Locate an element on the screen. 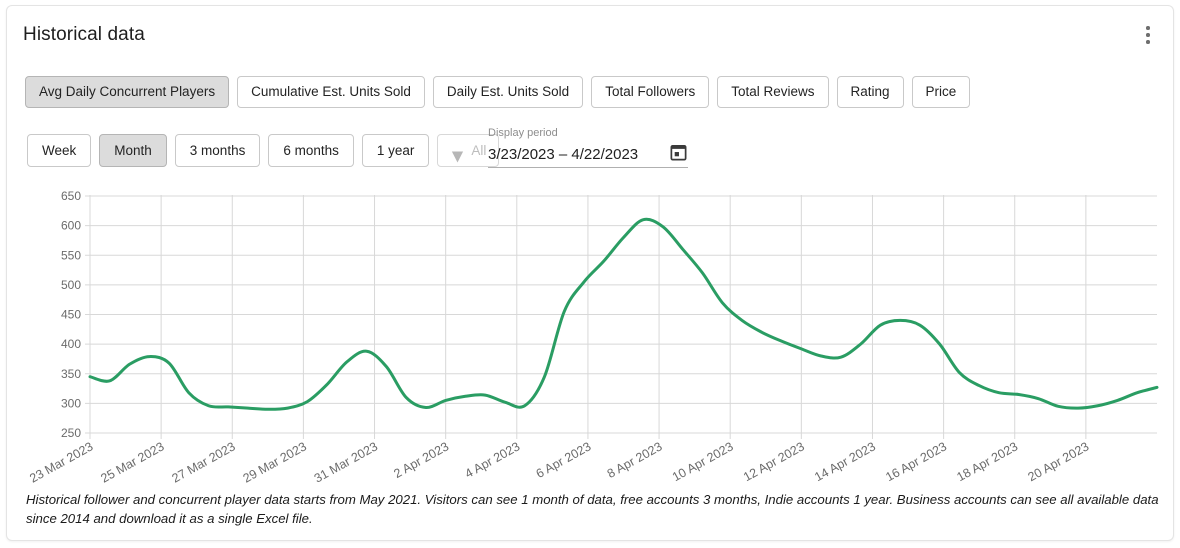 This screenshot has width=1180, height=548. x-tick-label: 16 Apr 2023 is located at coordinates (916, 461).